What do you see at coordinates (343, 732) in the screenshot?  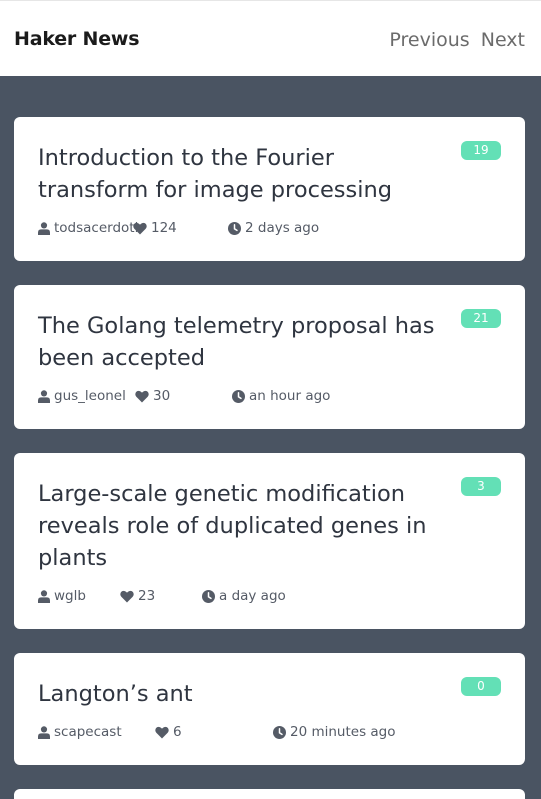 I see `post-time: 20 minutes ago` at bounding box center [343, 732].